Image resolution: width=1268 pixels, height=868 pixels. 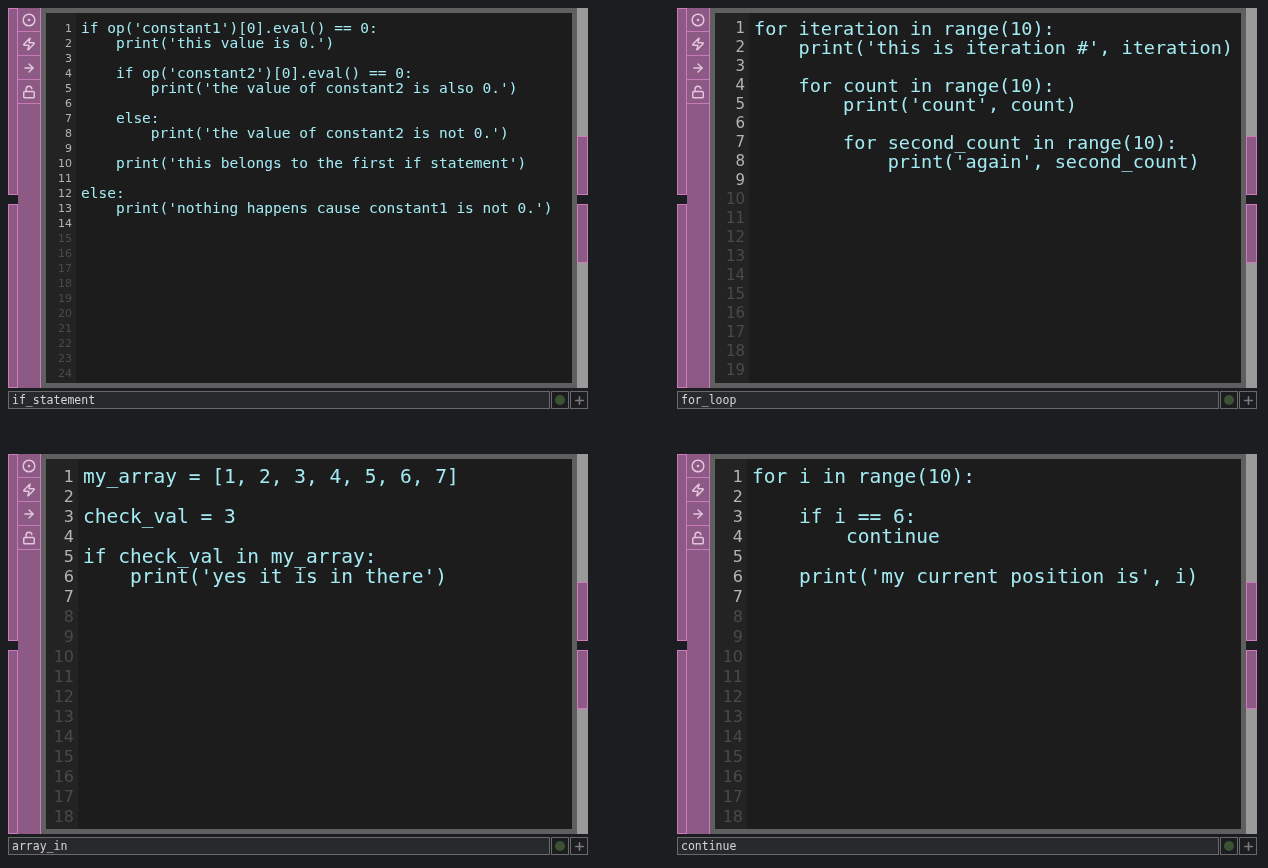 What do you see at coordinates (948, 400) in the screenshot?
I see `node-name-field: for_loop` at bounding box center [948, 400].